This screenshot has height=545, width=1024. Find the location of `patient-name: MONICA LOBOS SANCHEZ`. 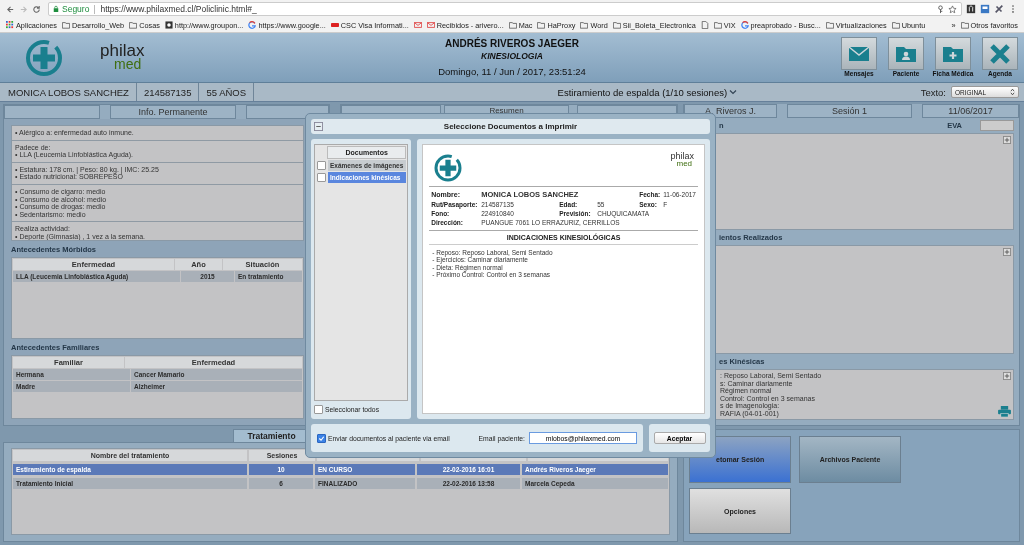

patient-name: MONICA LOBOS SANCHEZ is located at coordinates (70, 92).